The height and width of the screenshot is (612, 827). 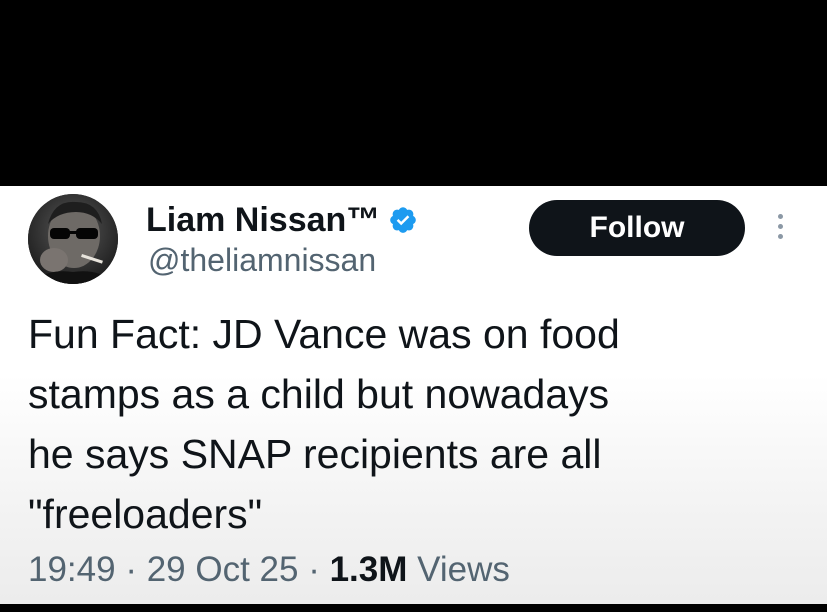 I want to click on author-name-row: Liam Nissan™, so click(x=282, y=220).